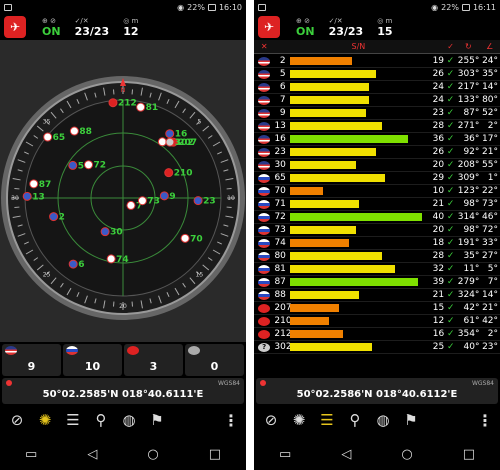 This screenshot has width=500, height=470. Describe the element at coordinates (283, 321) in the screenshot. I see `satellite-prn: 210` at that location.